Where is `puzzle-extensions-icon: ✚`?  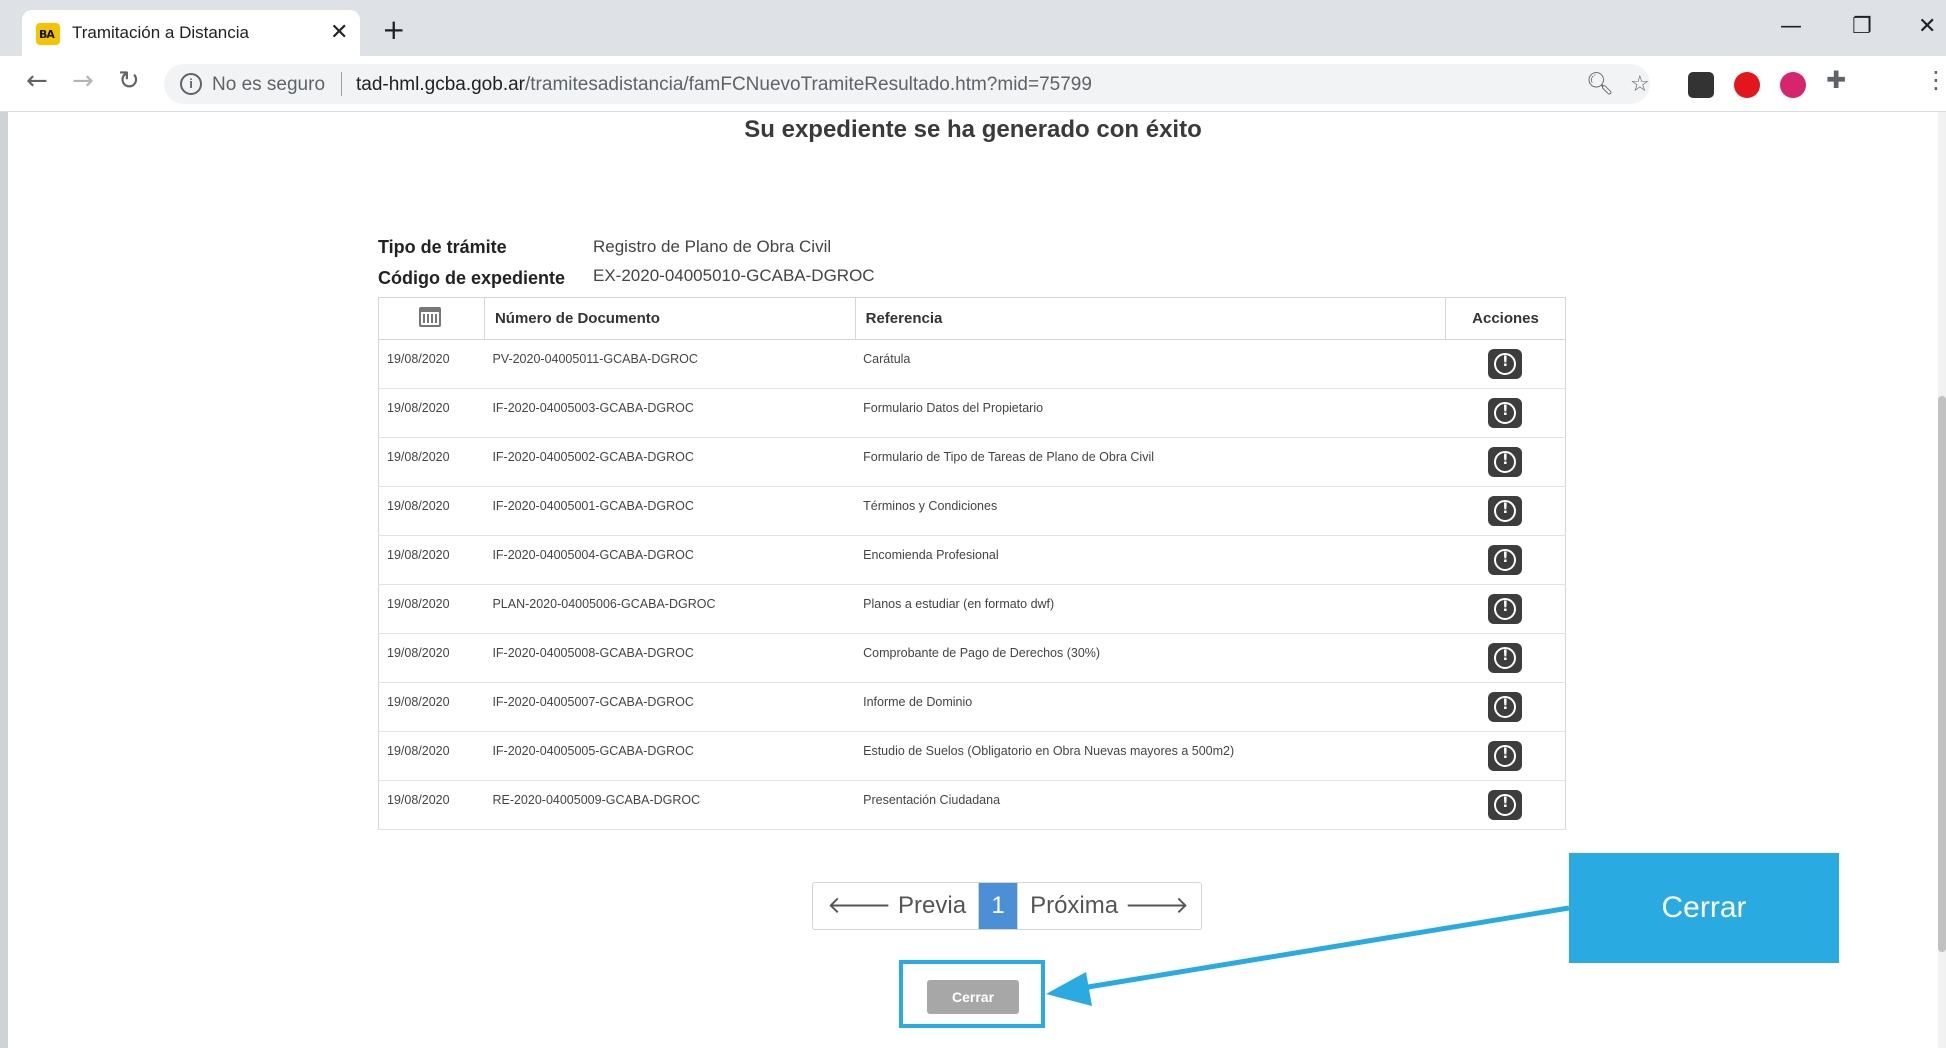
puzzle-extensions-icon: ✚ is located at coordinates (1836, 80).